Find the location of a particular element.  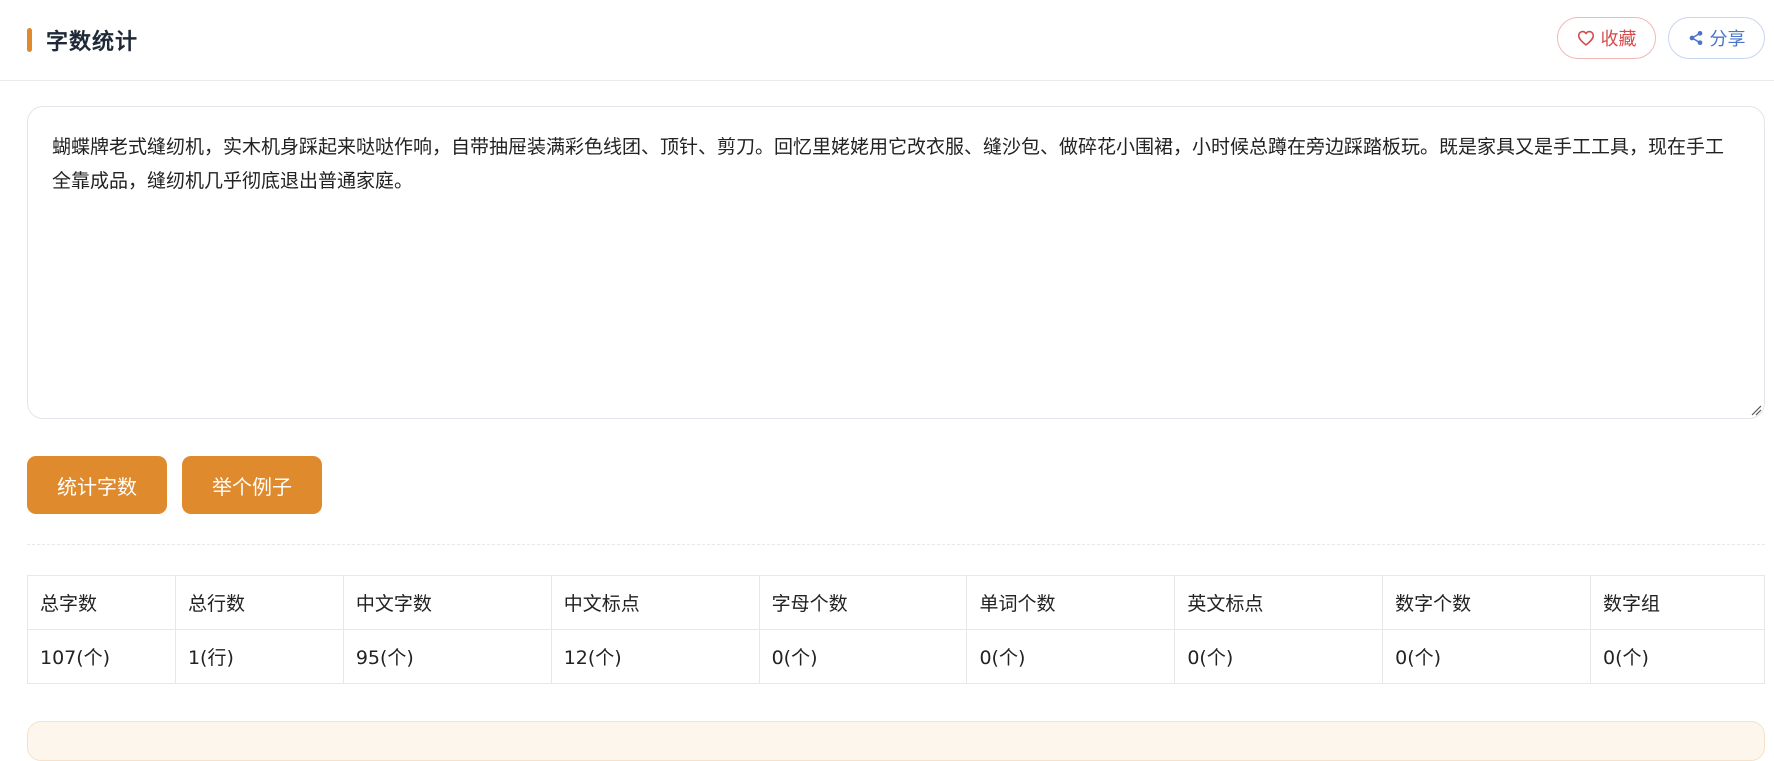

favorite-button: 收藏 is located at coordinates (1606, 38).